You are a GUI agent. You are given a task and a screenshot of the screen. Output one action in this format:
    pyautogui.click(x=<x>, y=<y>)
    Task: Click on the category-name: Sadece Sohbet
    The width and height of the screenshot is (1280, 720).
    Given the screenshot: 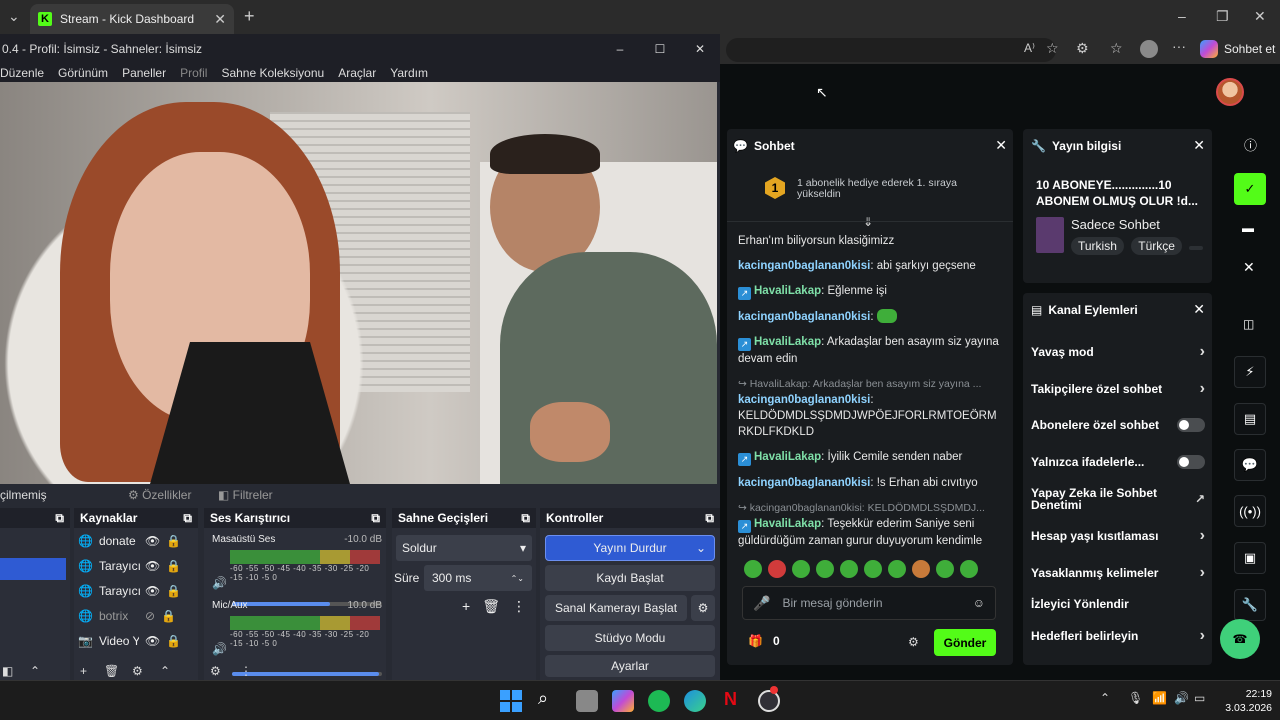 What is the action you would take?
    pyautogui.click(x=1115, y=224)
    